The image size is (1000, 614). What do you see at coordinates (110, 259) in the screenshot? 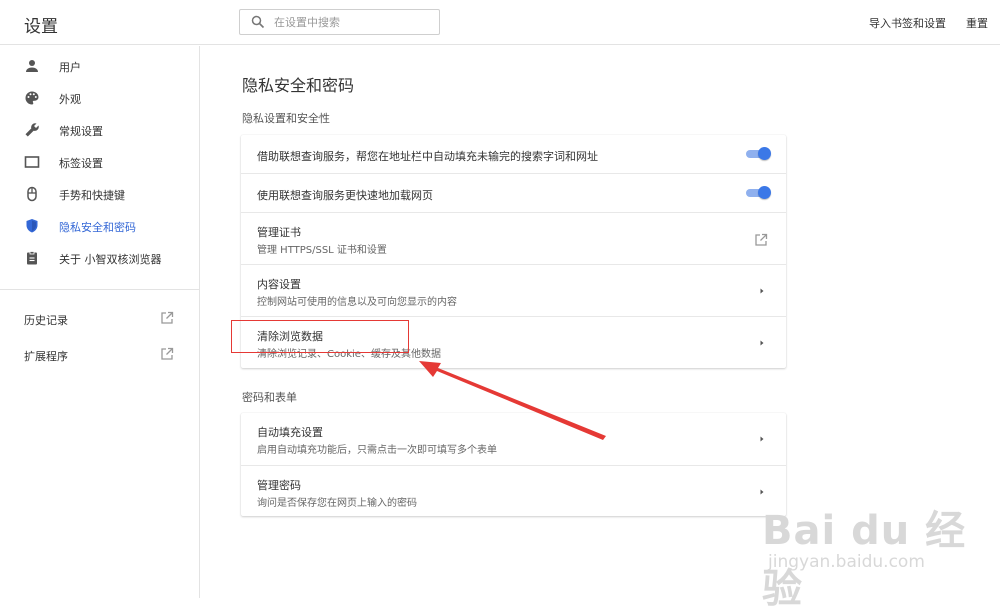
I see `sidebar-item-label: 关于 小智双核浏览器` at bounding box center [110, 259].